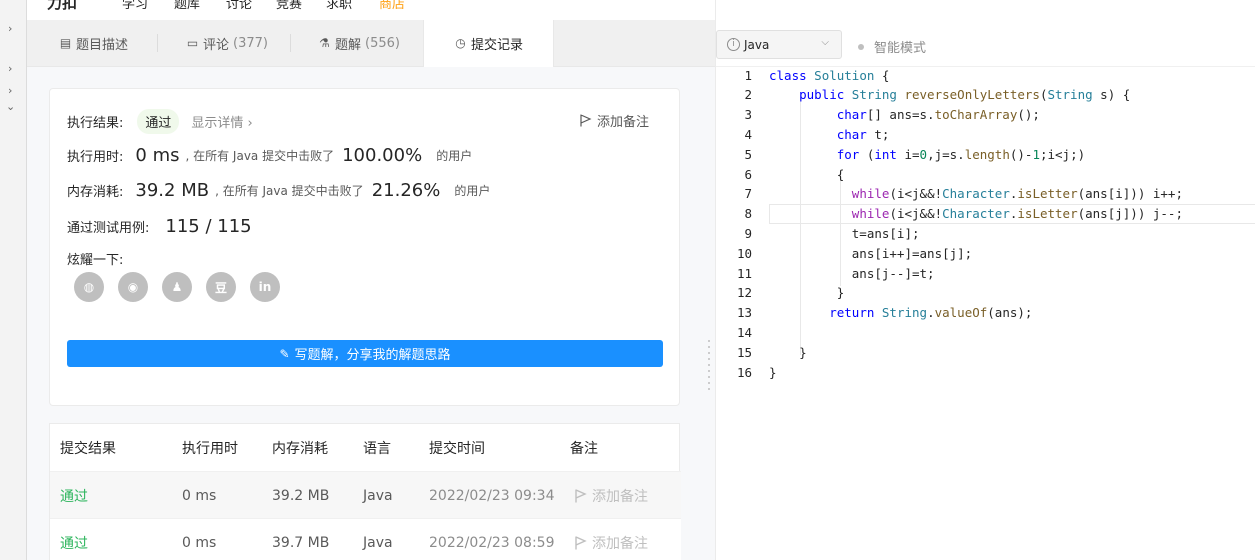 The image size is (1255, 560). What do you see at coordinates (378, 495) in the screenshot?
I see `row-language: Java` at bounding box center [378, 495].